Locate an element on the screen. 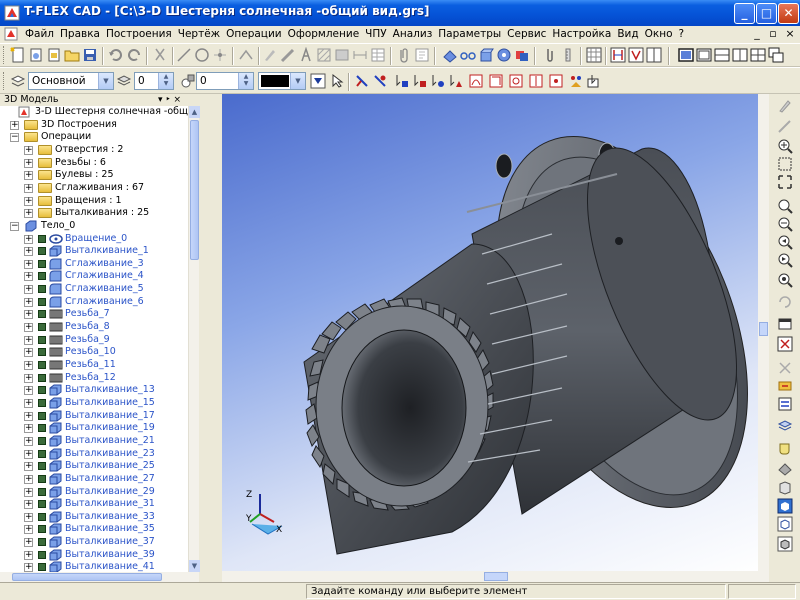 This screenshot has width=800, height=600. view-double-icon is located at coordinates (704, 55).